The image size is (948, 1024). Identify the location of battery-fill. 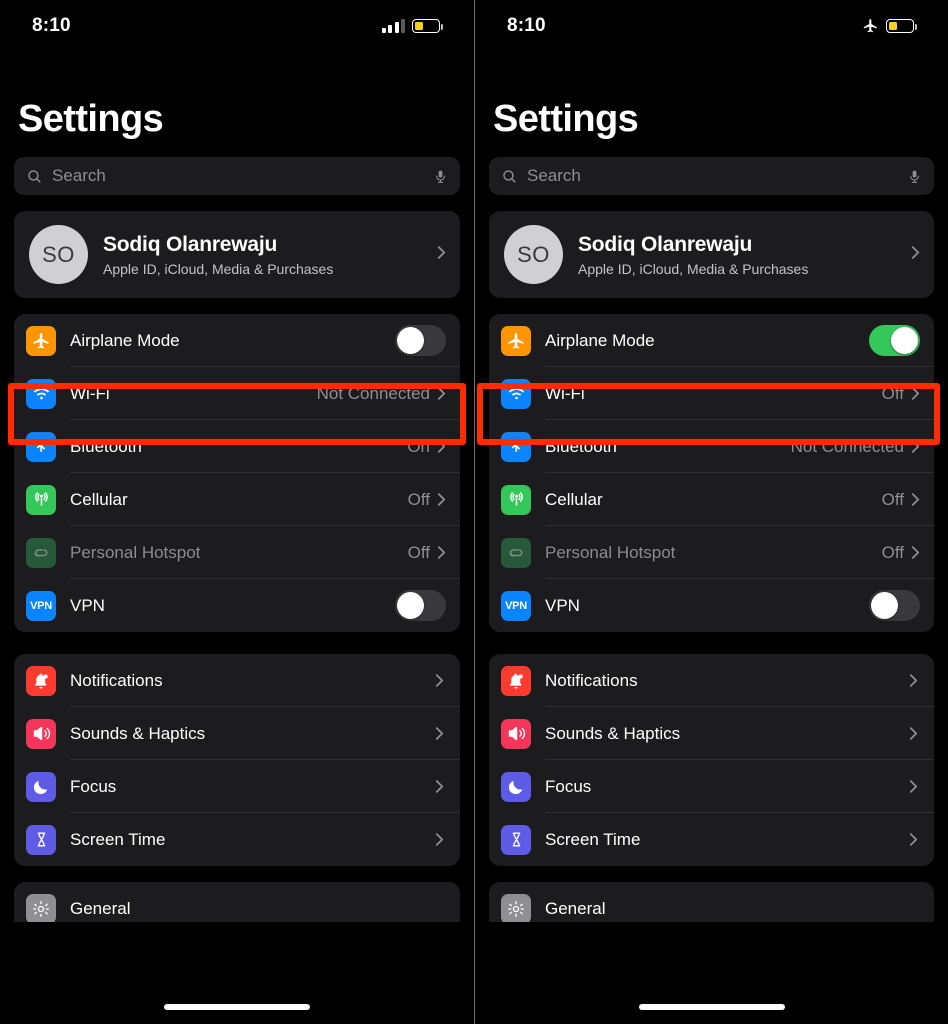
(893, 26).